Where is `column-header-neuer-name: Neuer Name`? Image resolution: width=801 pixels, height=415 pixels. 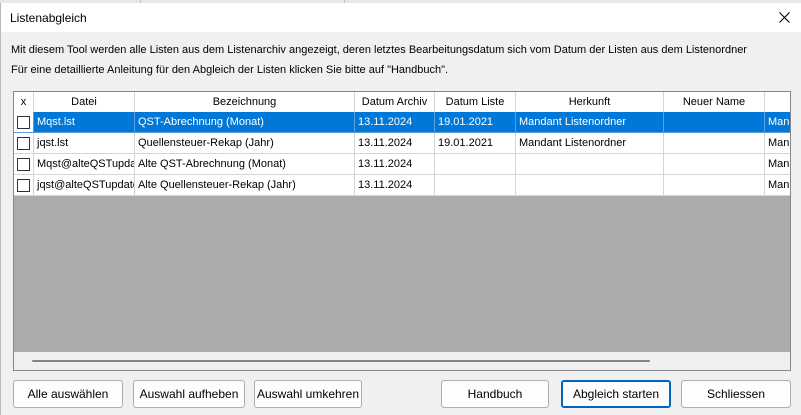 column-header-neuer-name: Neuer Name is located at coordinates (714, 102).